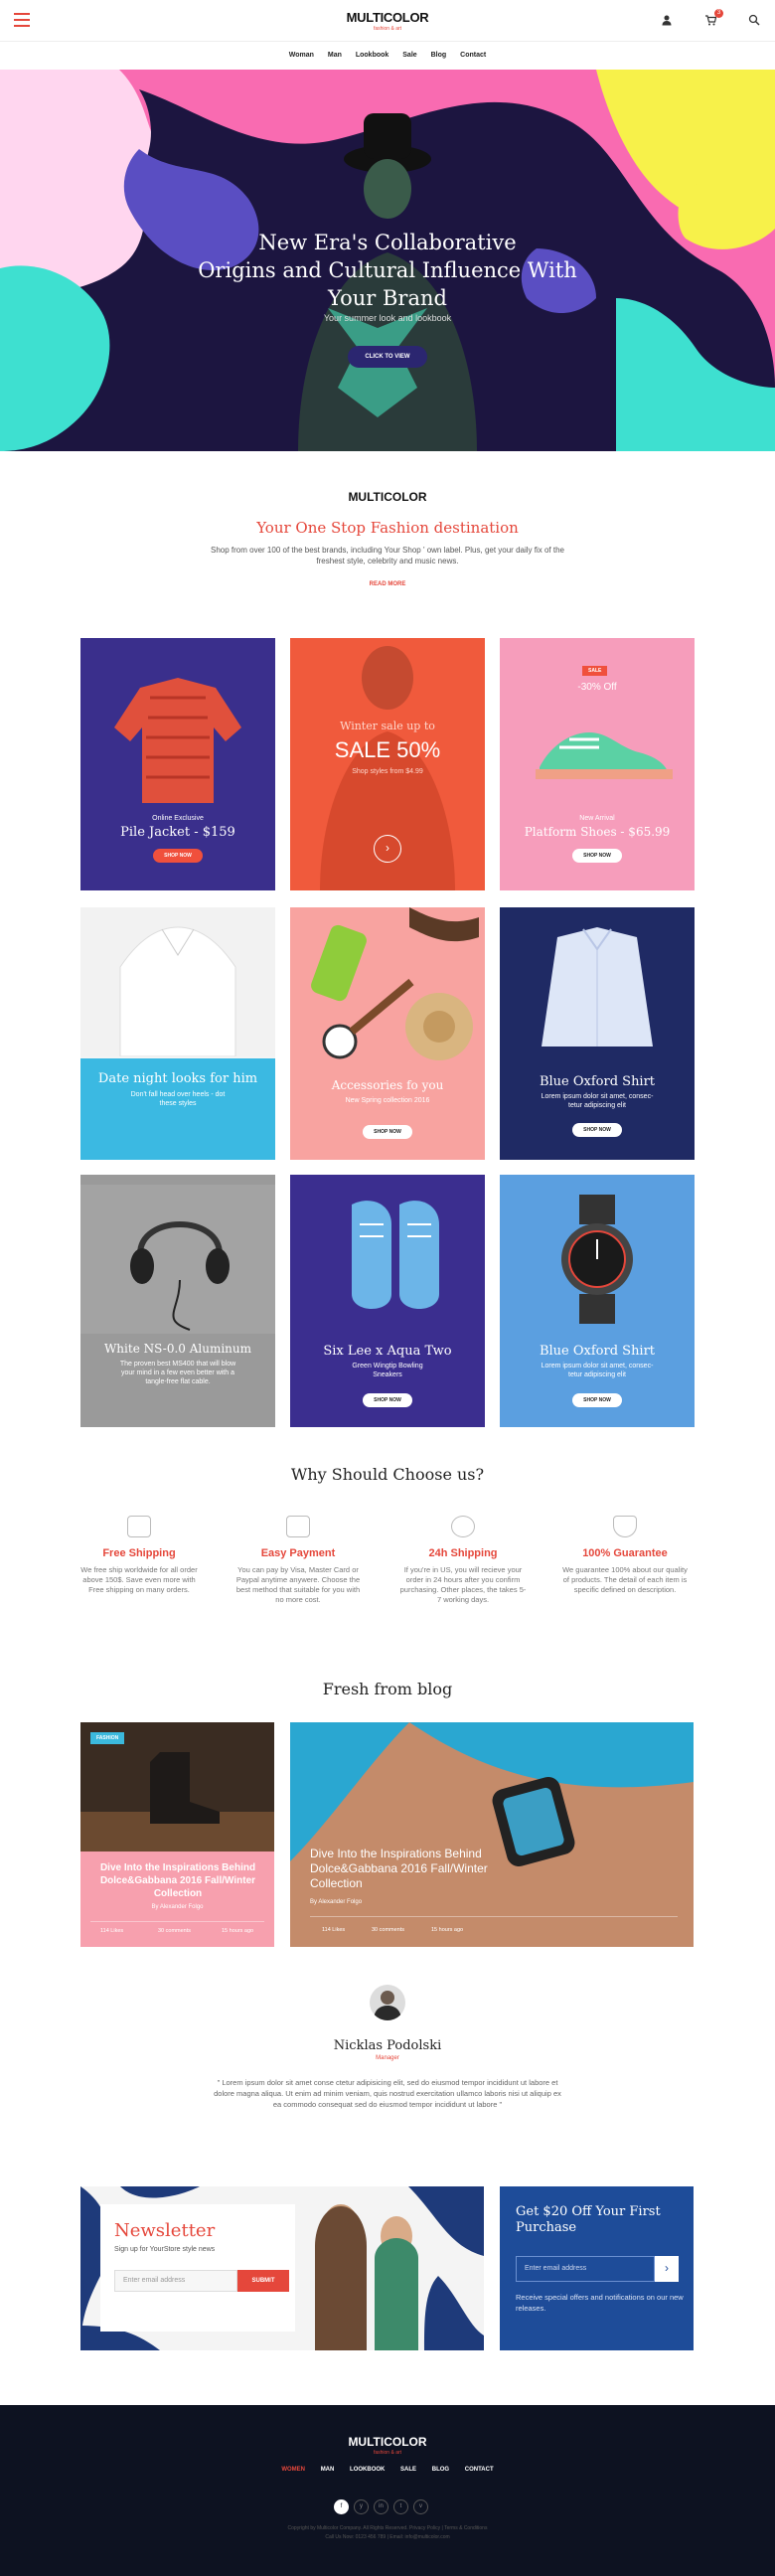  Describe the element at coordinates (387, 2045) in the screenshot. I see `testimonial-name: Nicklas Podolski` at that location.